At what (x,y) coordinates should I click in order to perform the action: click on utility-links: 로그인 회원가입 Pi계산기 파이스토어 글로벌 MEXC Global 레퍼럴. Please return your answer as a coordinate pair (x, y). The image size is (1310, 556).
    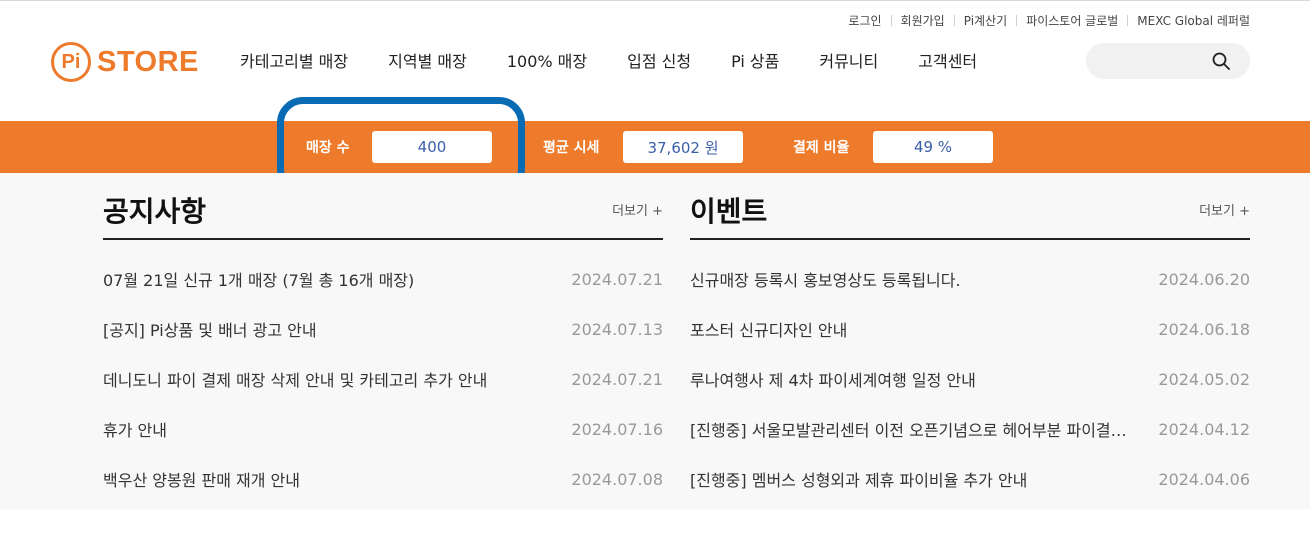
    Looking at the image, I should click on (1049, 20).